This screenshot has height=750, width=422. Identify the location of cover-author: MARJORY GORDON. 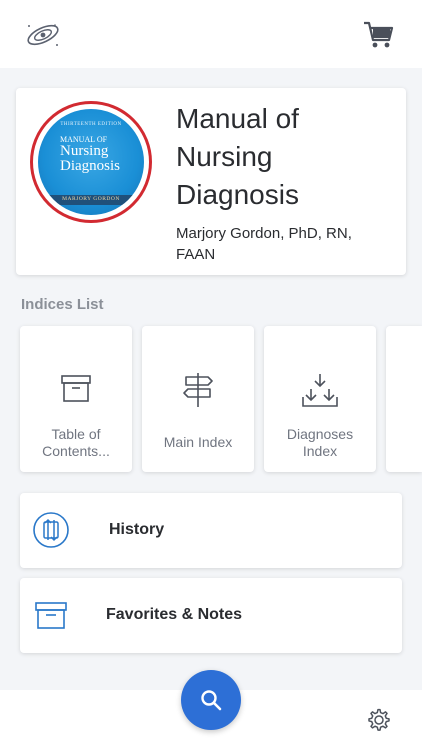
(91, 199).